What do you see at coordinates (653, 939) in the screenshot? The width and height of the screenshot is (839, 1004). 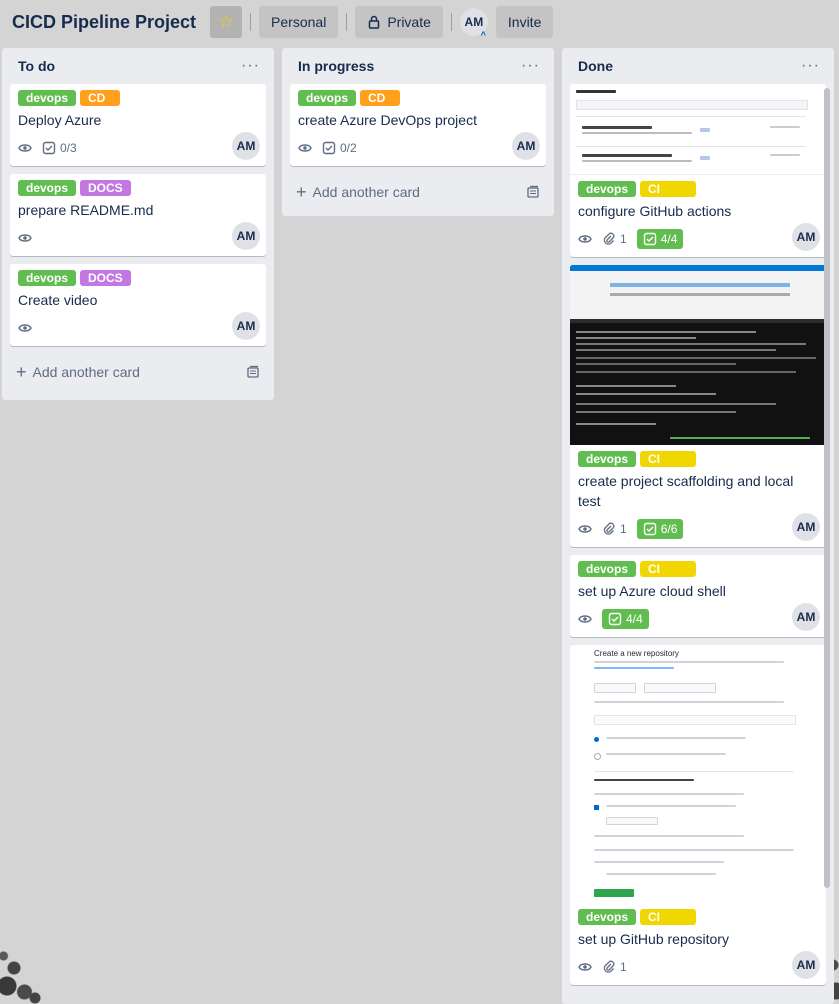 I see `card-title: set up GitHub repository` at bounding box center [653, 939].